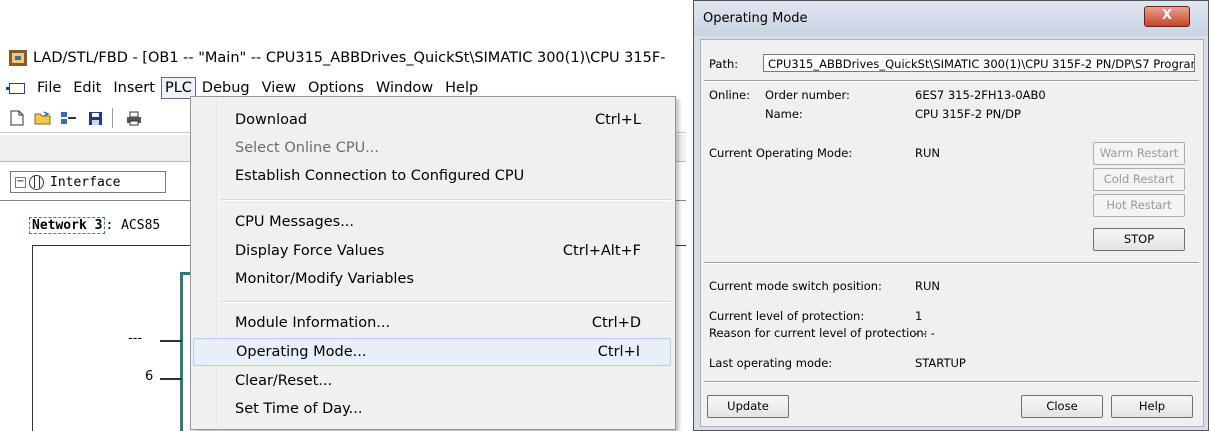  What do you see at coordinates (67, 225) in the screenshot?
I see `network-label: Network 3` at bounding box center [67, 225].